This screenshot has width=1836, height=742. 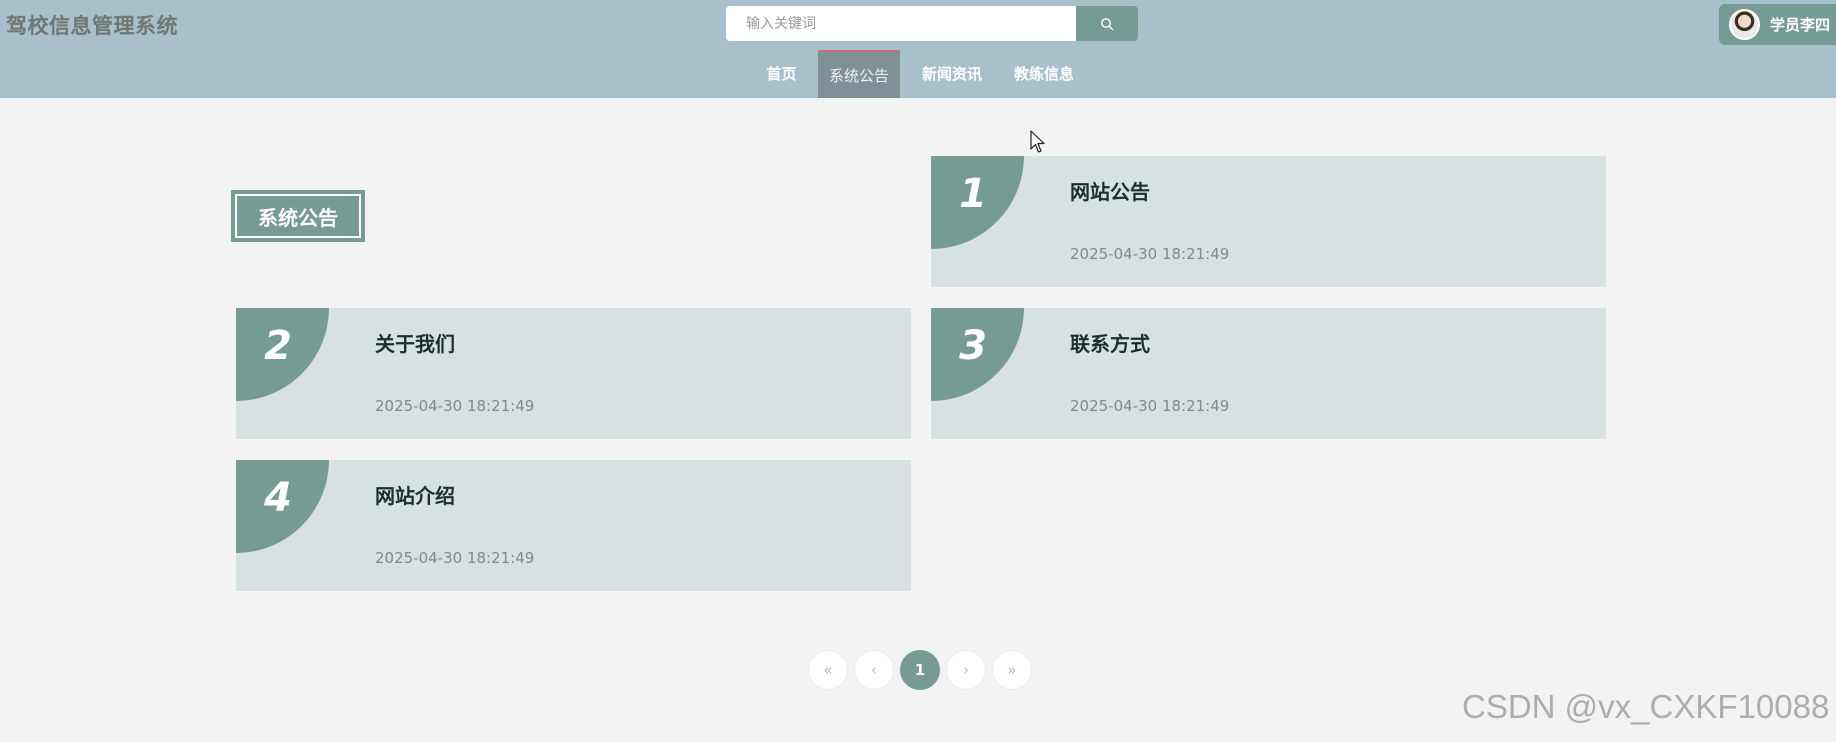 What do you see at coordinates (415, 342) in the screenshot?
I see `card-title: 关于我们` at bounding box center [415, 342].